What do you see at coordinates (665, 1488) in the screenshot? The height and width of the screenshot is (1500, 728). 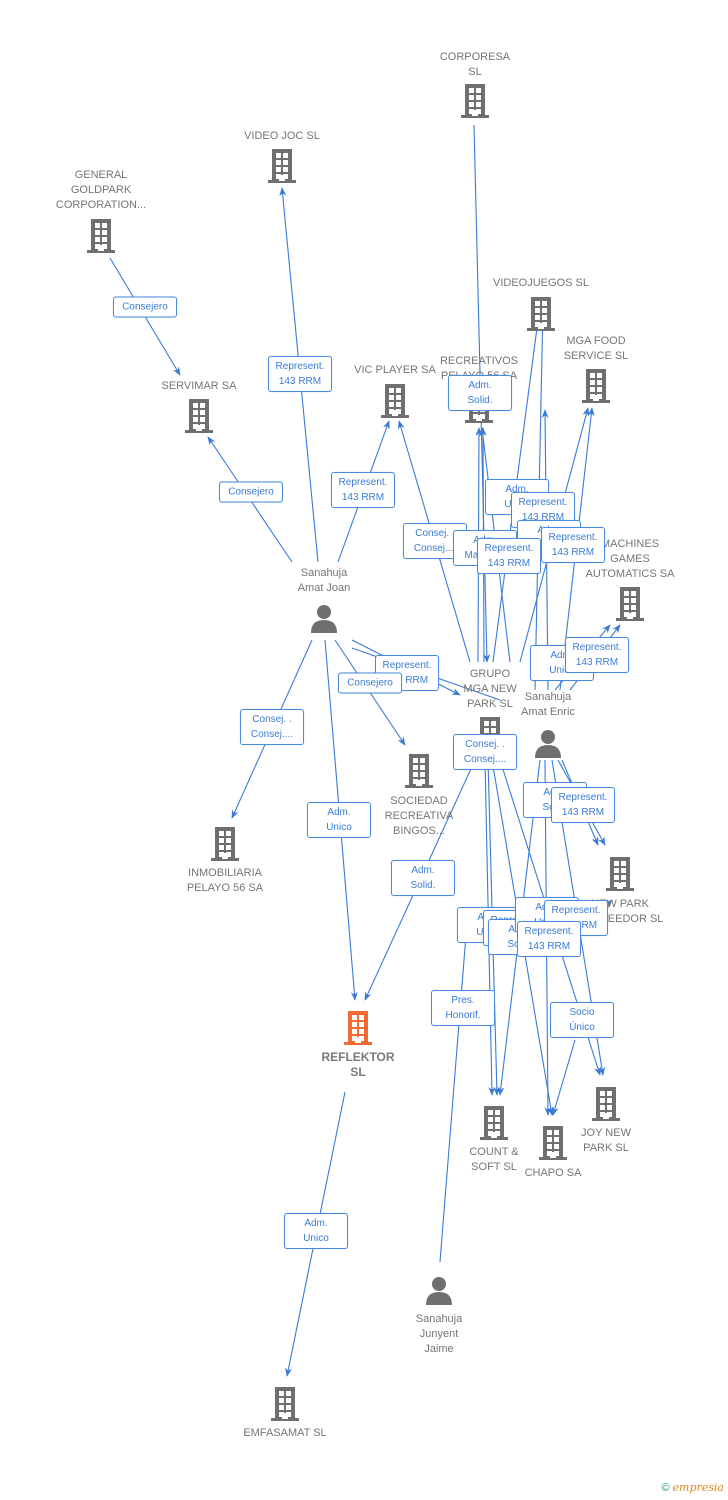 I see `copyright-symbol: ©` at bounding box center [665, 1488].